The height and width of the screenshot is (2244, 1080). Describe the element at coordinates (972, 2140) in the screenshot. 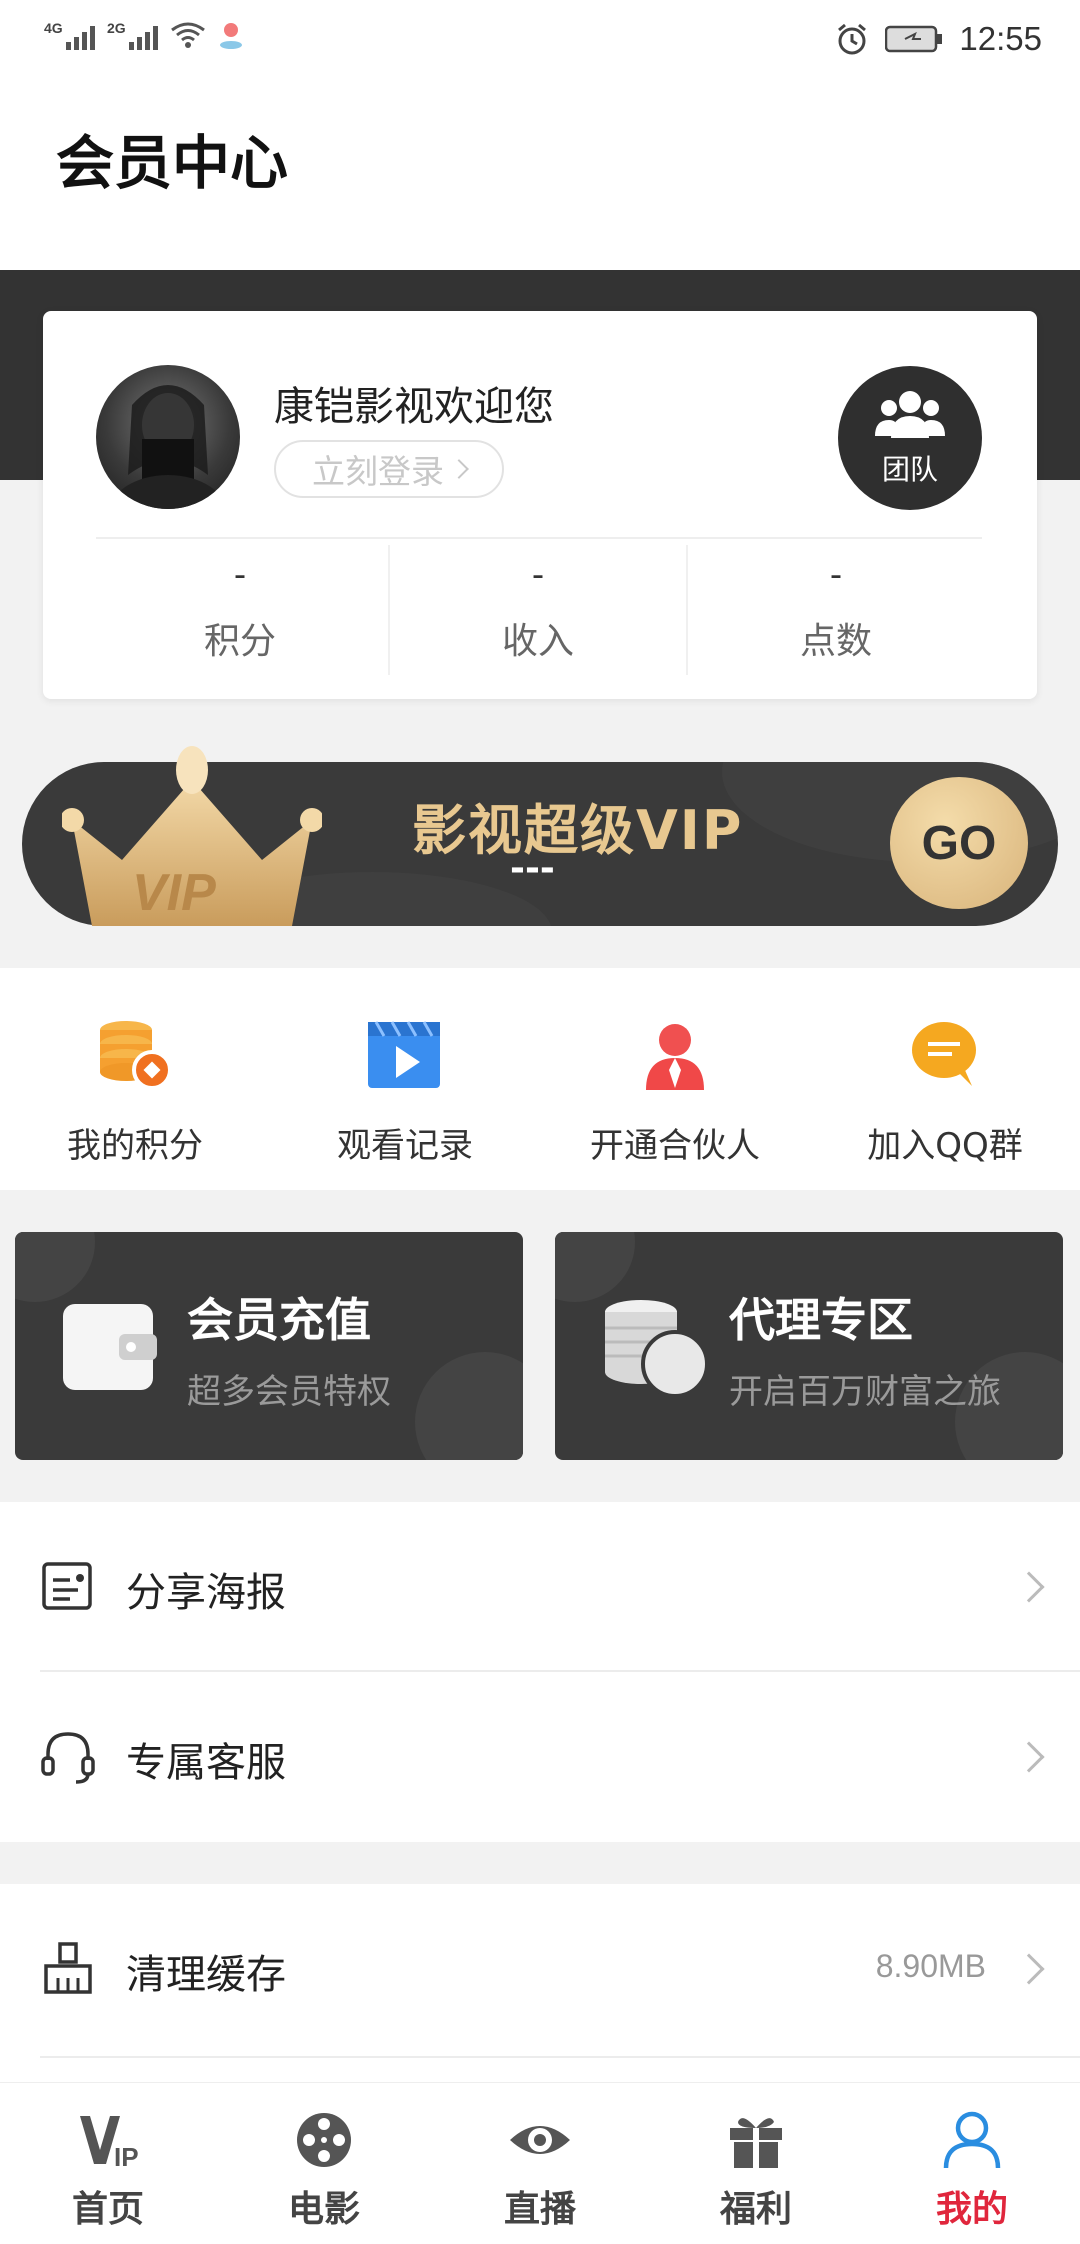

I see `user-icon` at that location.